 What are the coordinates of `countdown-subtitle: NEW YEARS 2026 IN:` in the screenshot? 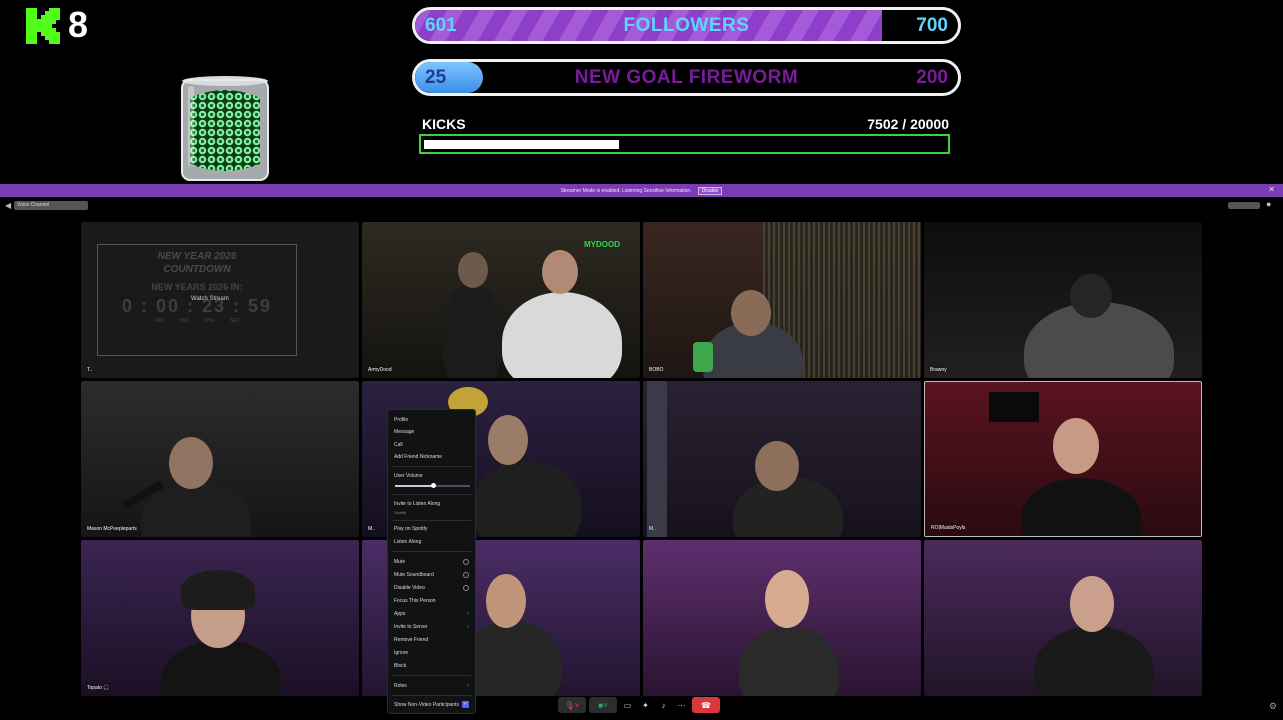 It's located at (197, 287).